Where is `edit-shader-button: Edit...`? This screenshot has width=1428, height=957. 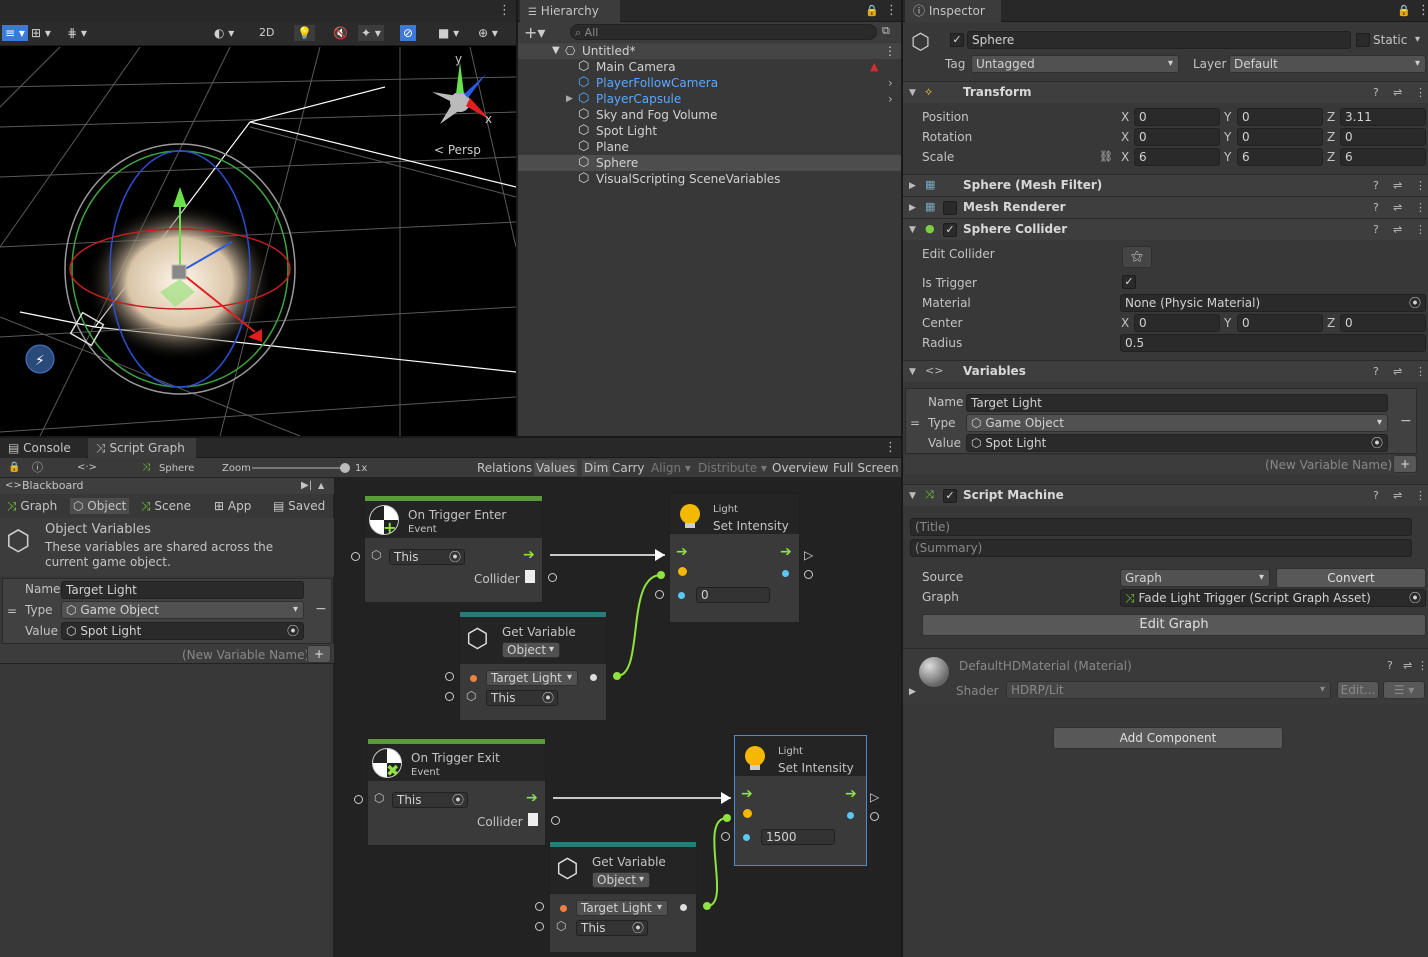 edit-shader-button: Edit... is located at coordinates (1358, 690).